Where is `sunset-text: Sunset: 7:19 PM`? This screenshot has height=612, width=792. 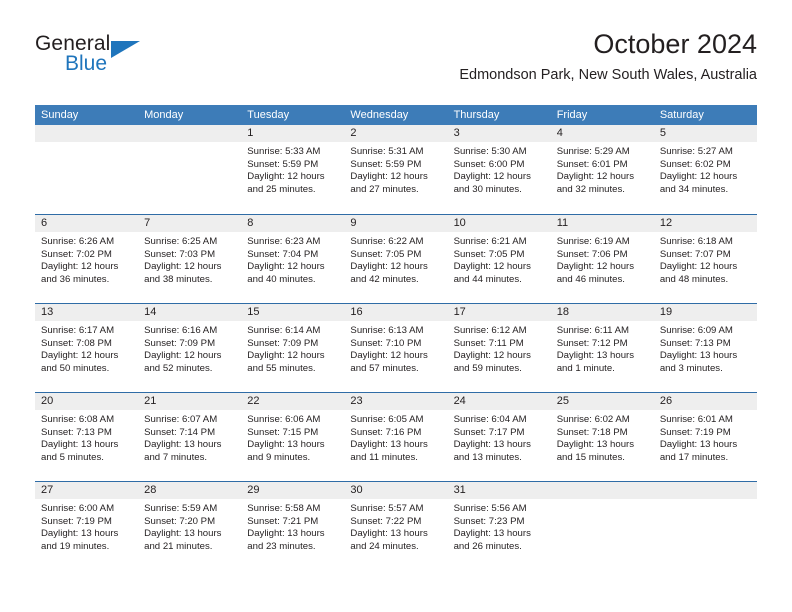
sunset-text: Sunset: 7:19 PM is located at coordinates (76, 521).